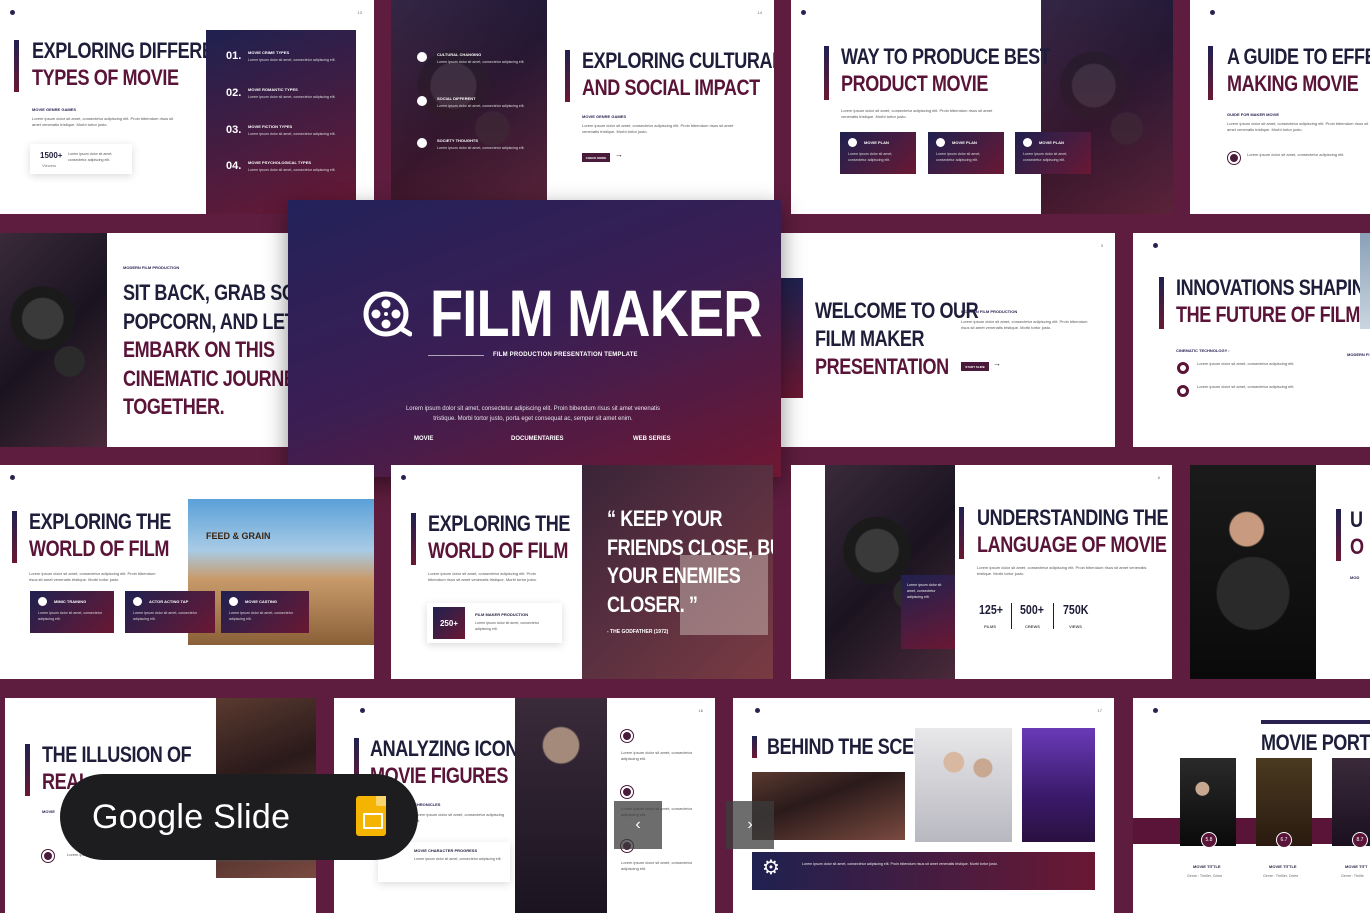 This screenshot has width=1370, height=913. What do you see at coordinates (42, 601) in the screenshot?
I see `training-icon` at bounding box center [42, 601].